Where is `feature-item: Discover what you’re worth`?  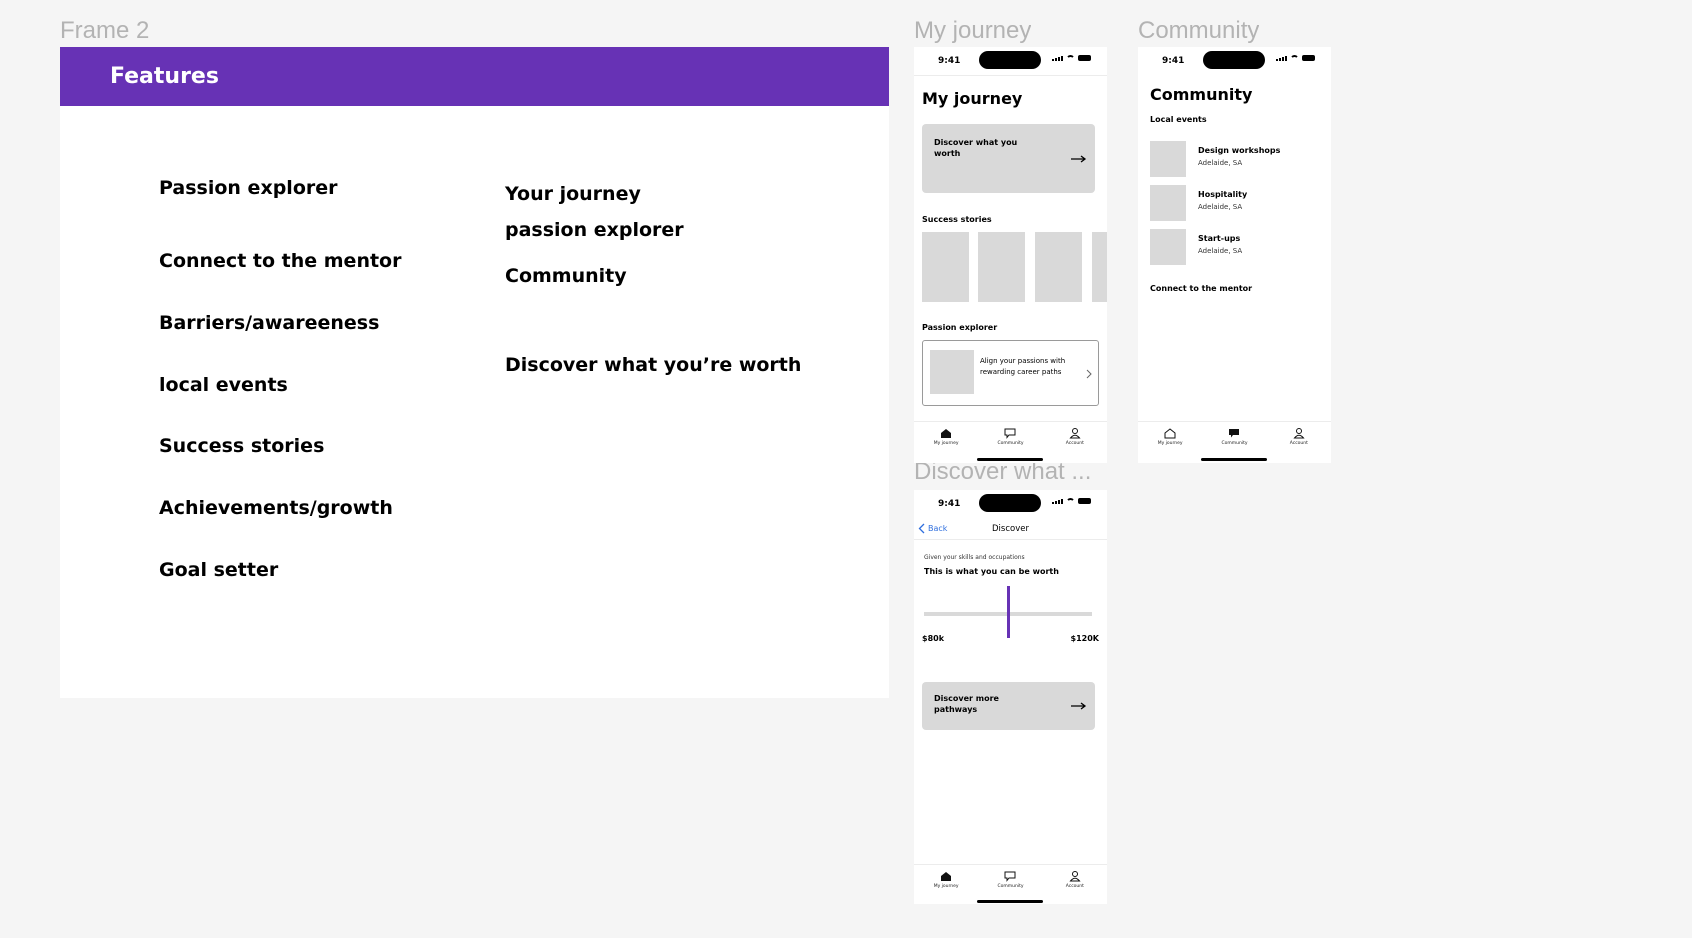
feature-item: Discover what you’re worth is located at coordinates (653, 365).